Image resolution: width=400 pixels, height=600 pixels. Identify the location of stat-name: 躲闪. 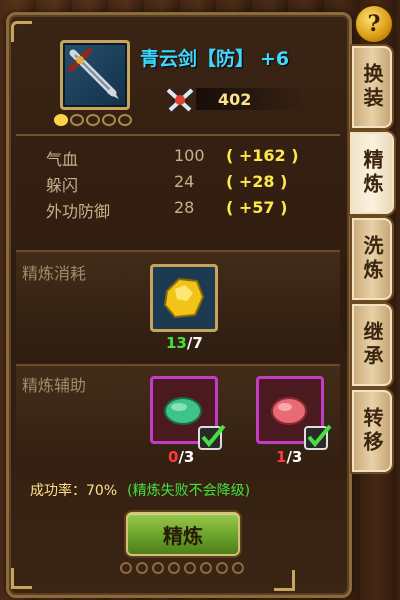
(62, 185).